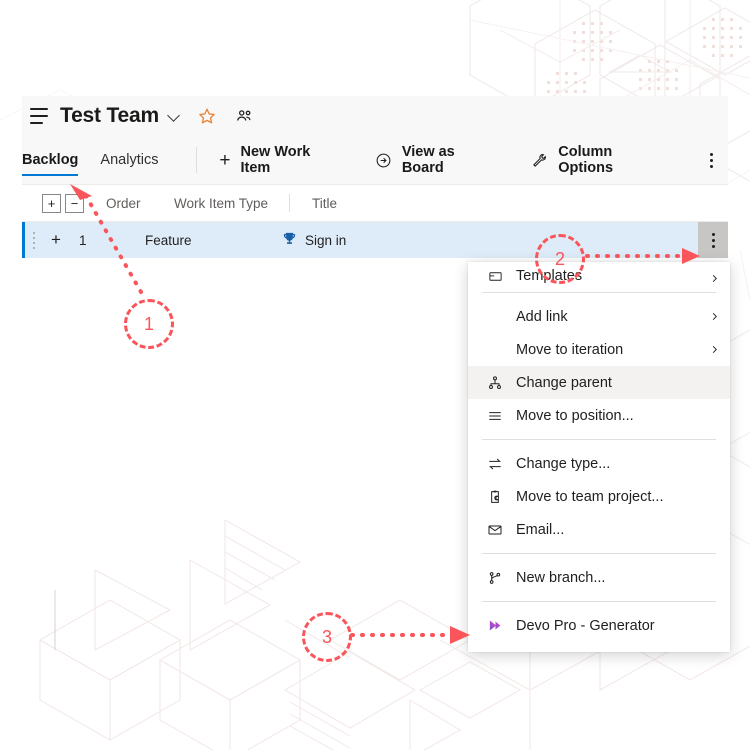  Describe the element at coordinates (197, 160) in the screenshot. I see `toolbar-divider` at that location.